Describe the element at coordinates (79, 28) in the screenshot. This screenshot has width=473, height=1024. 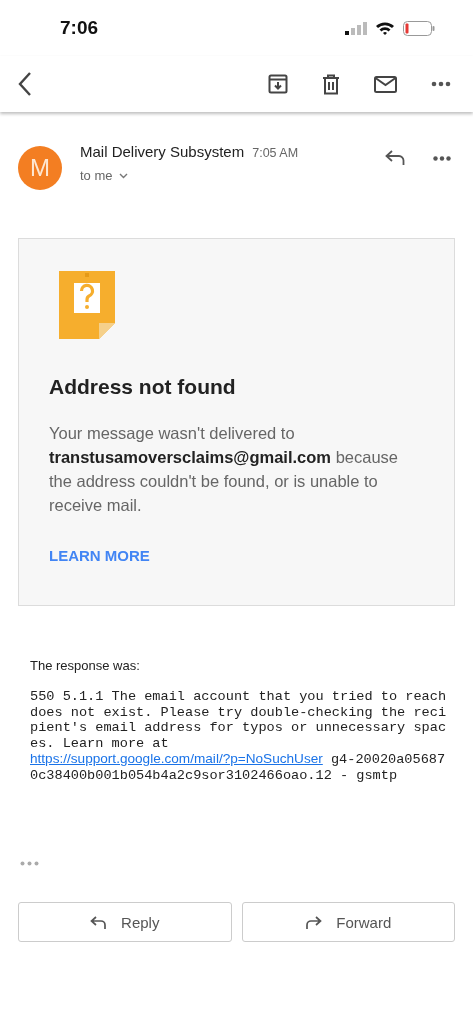
I see `status-time: 7:06` at that location.